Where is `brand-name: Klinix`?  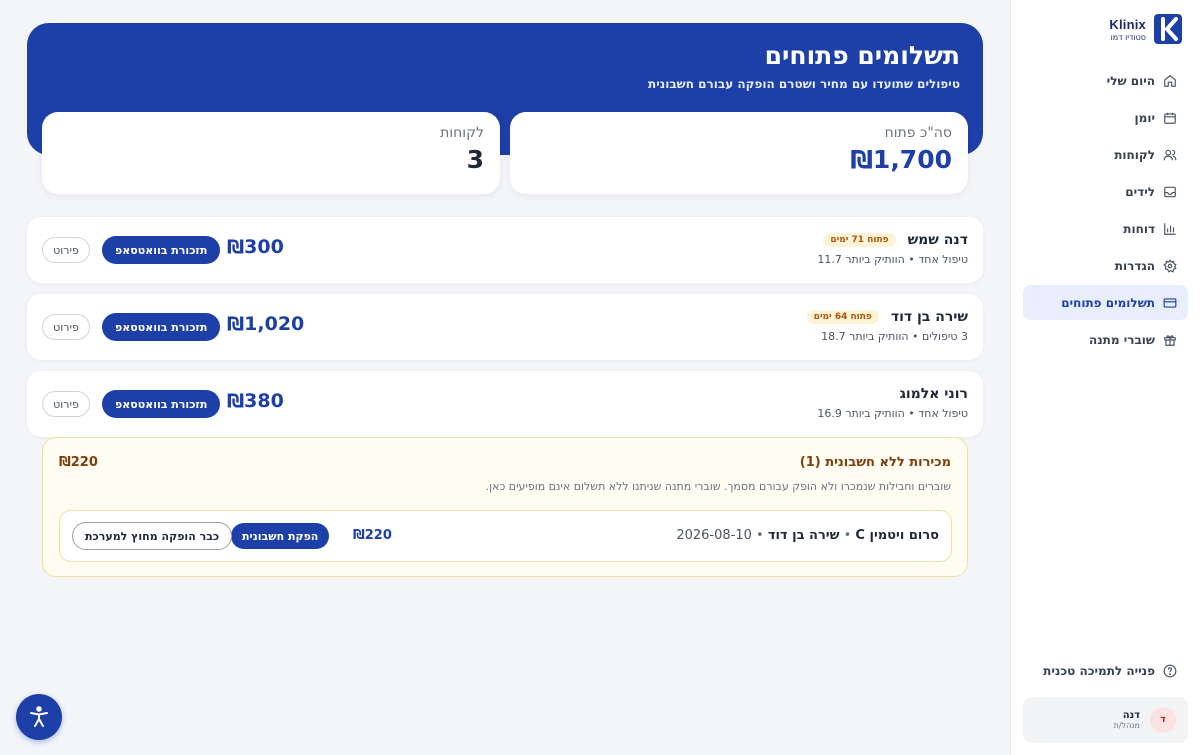
brand-name: Klinix is located at coordinates (1127, 24).